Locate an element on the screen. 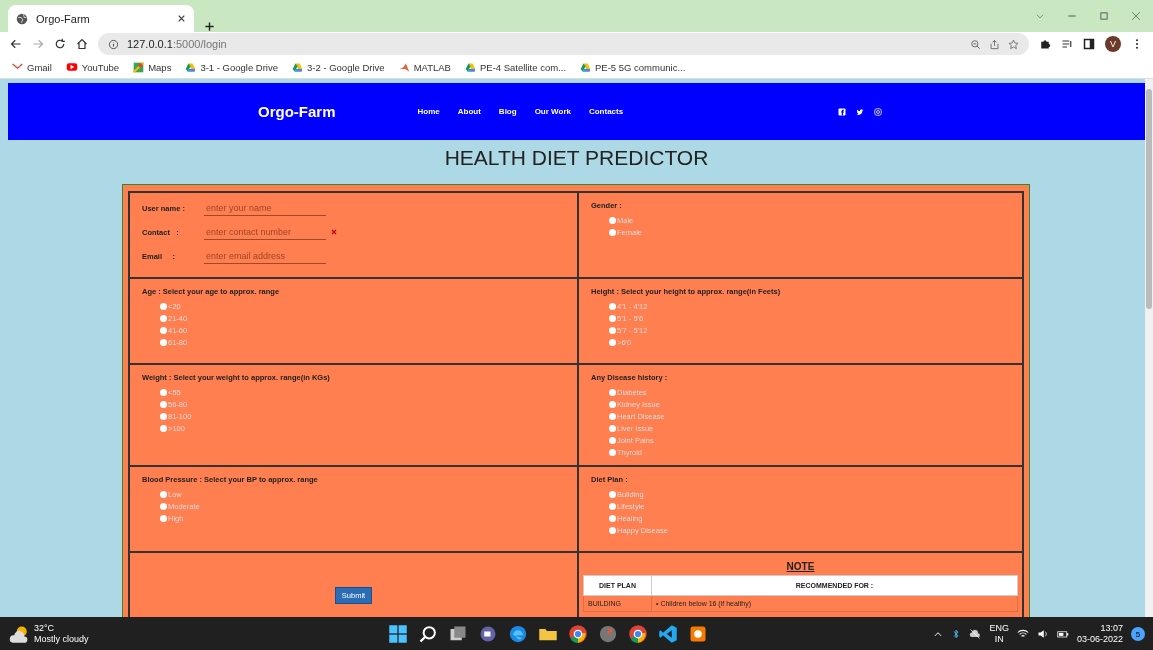  temperature: 32°C is located at coordinates (45, 628).